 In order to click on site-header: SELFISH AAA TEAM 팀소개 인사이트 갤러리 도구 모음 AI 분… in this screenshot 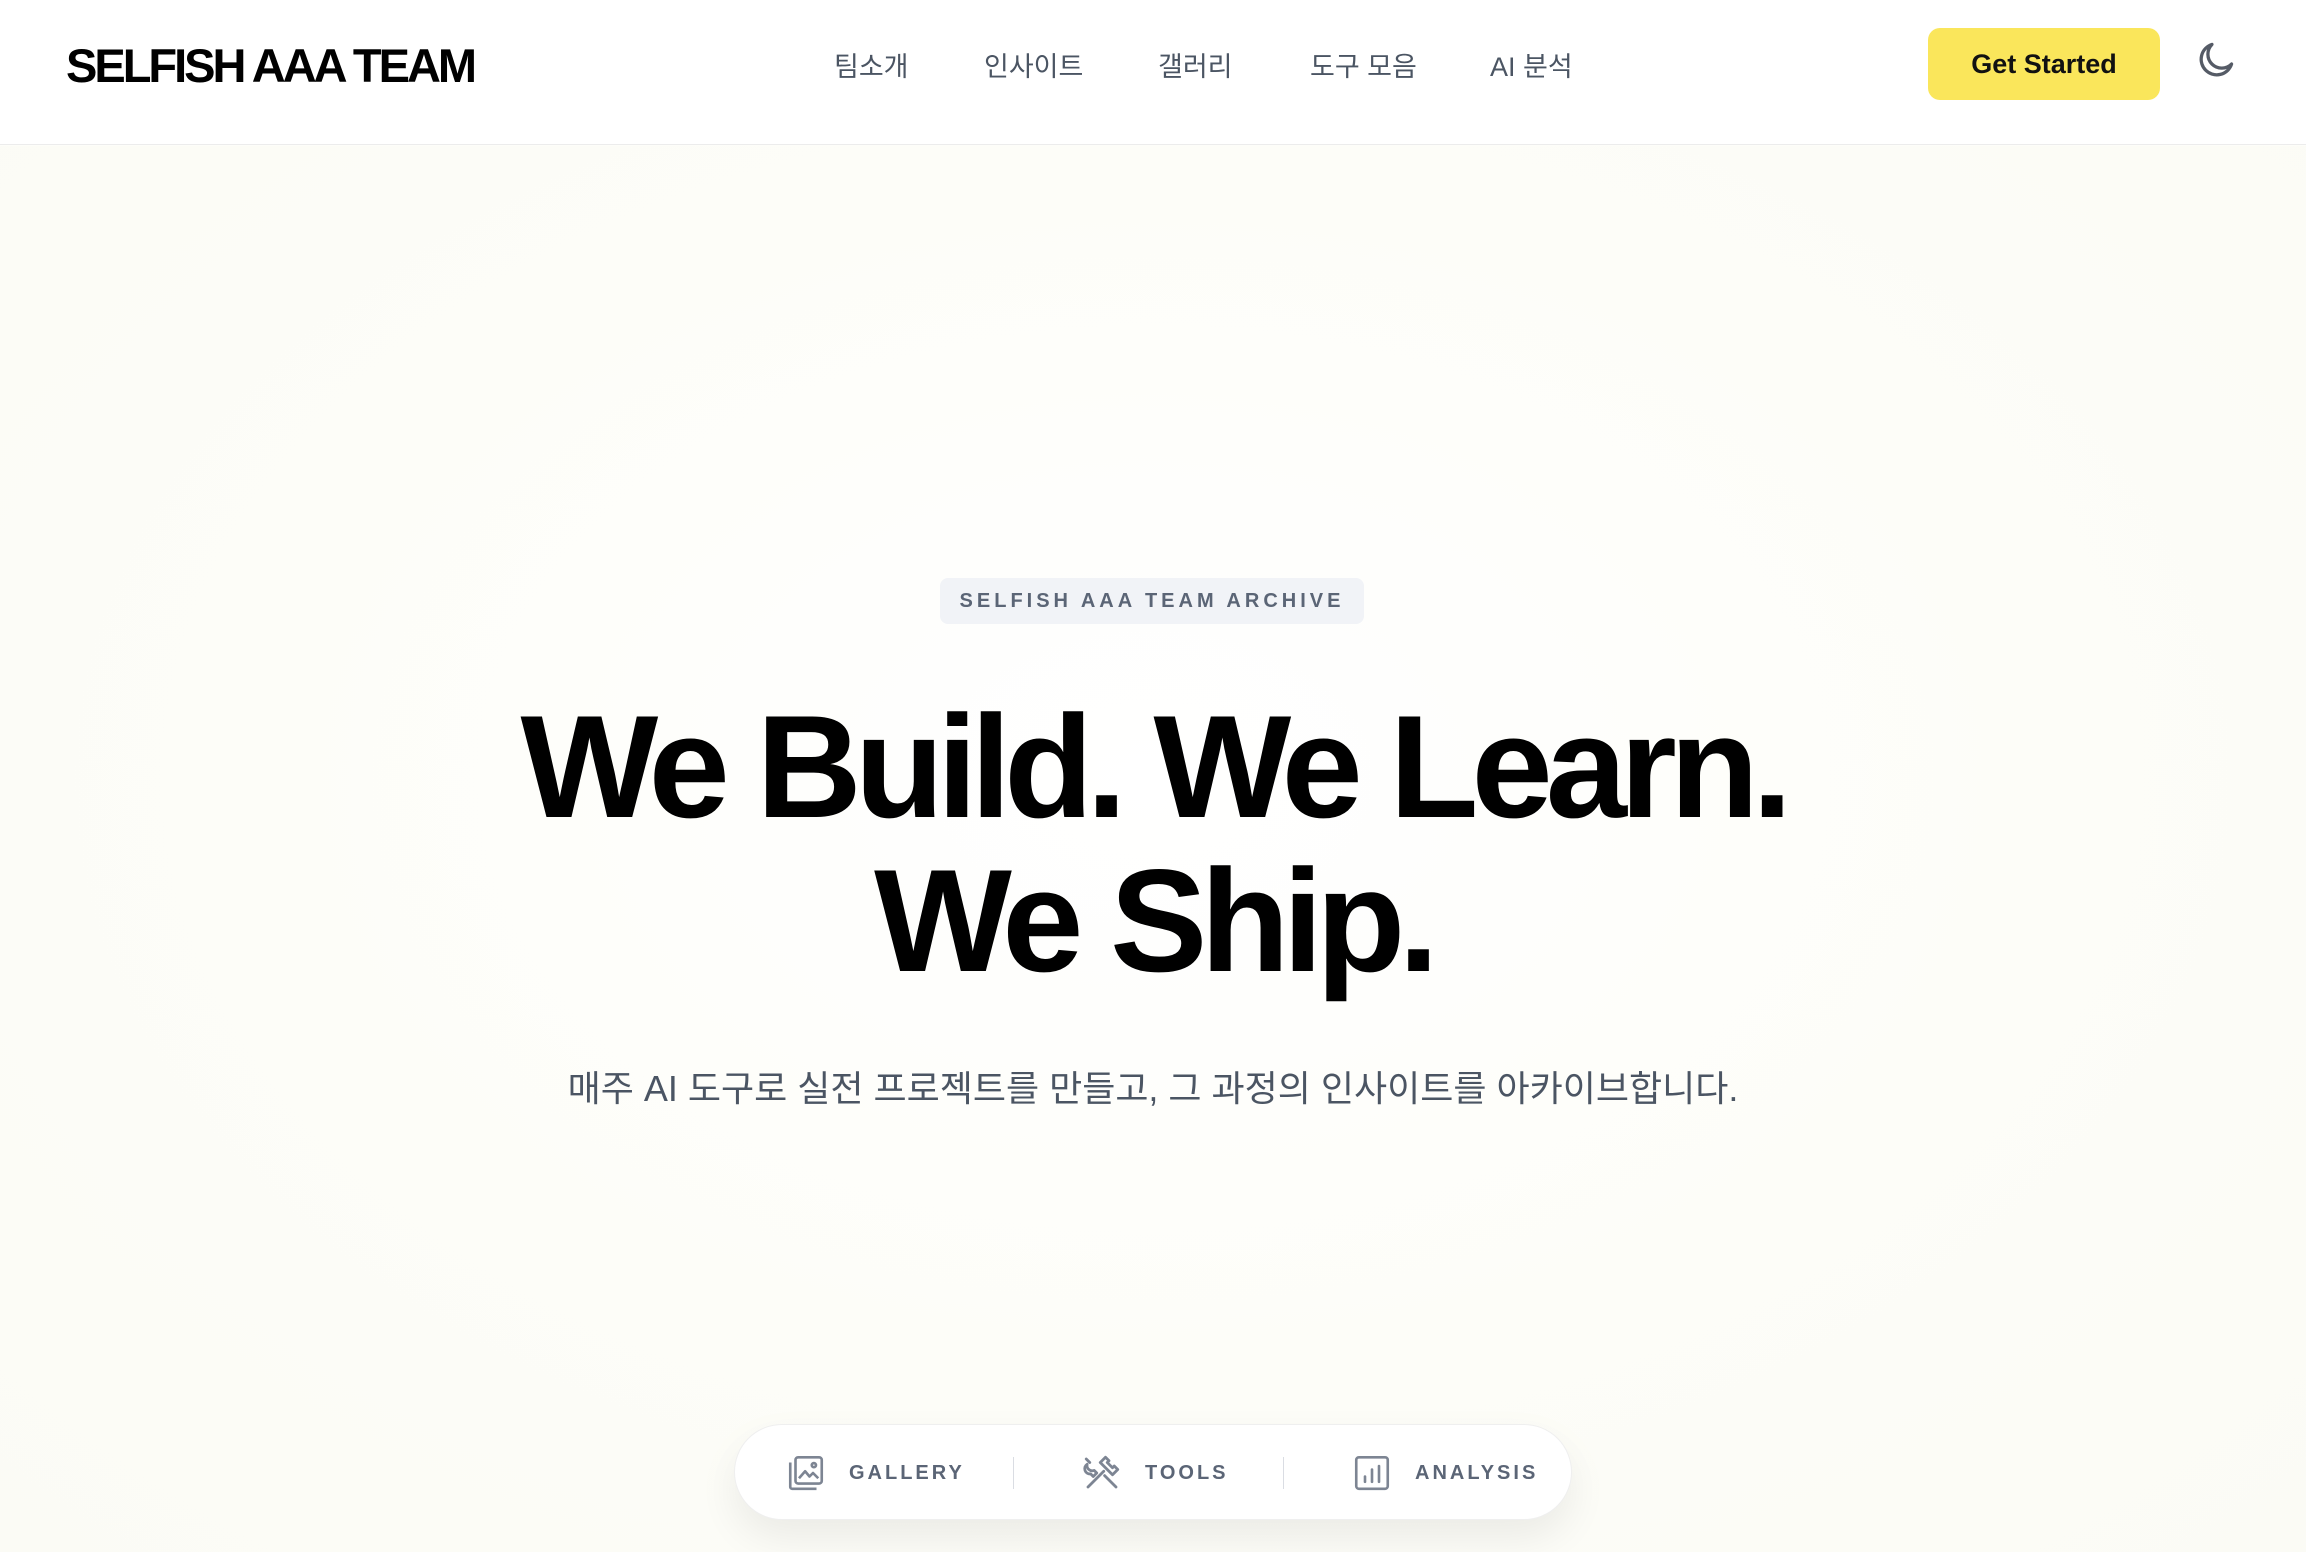, I will do `click(1153, 72)`.